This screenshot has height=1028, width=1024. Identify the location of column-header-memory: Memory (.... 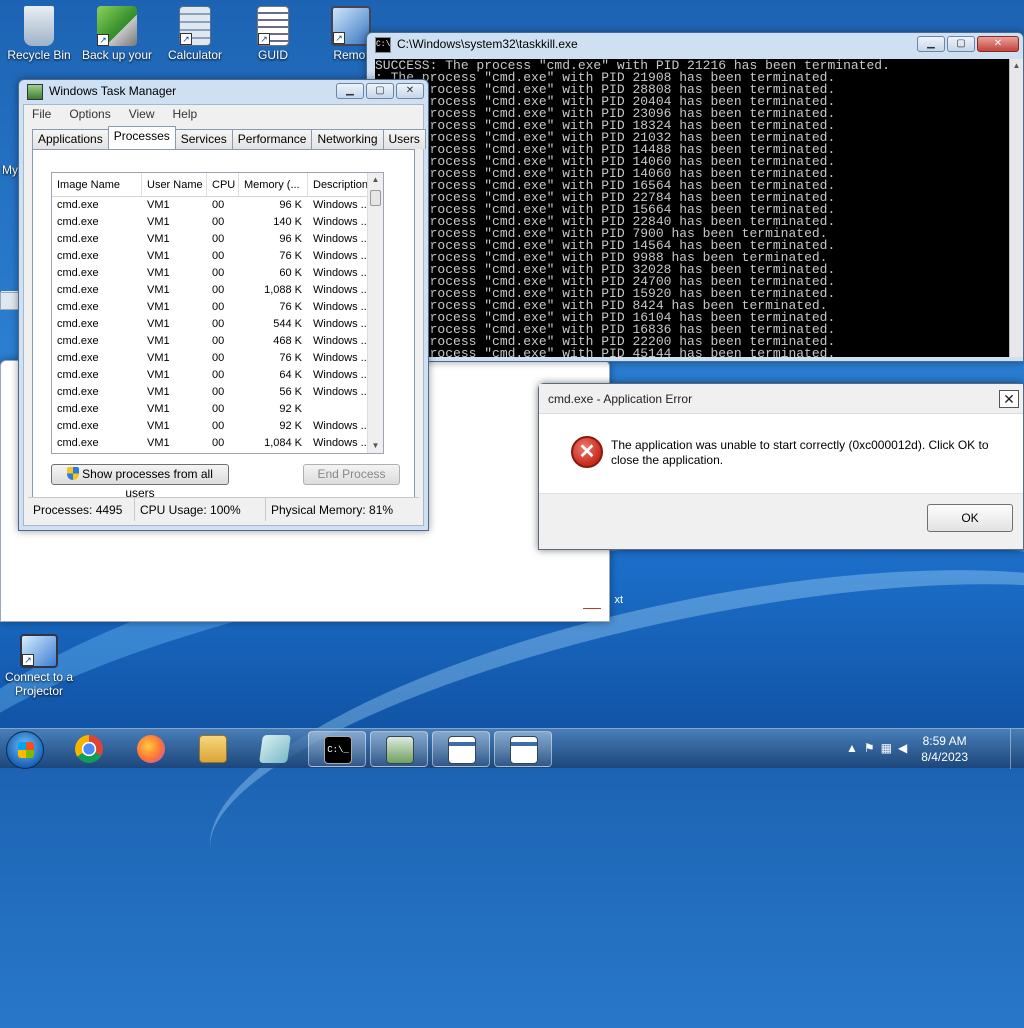
(273, 184).